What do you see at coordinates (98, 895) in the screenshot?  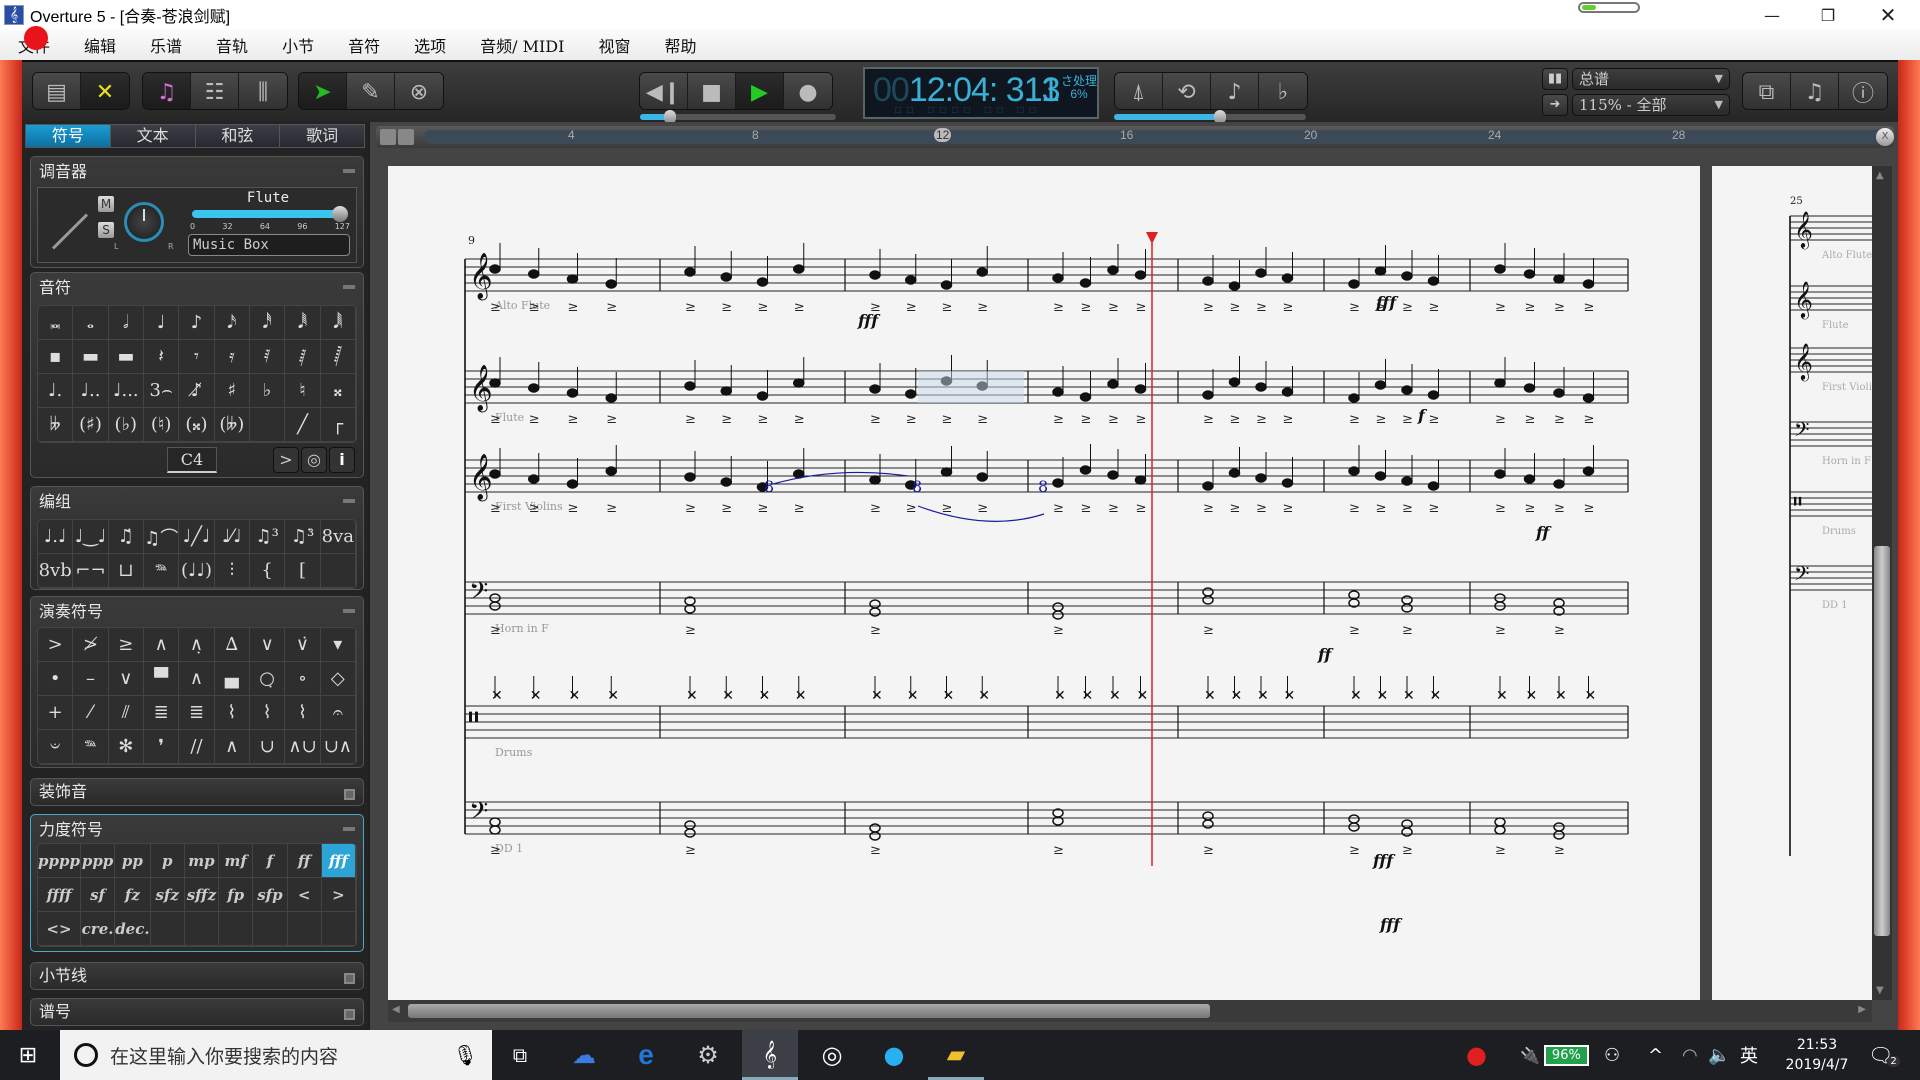 I see `dynamics-palette-item: sf` at bounding box center [98, 895].